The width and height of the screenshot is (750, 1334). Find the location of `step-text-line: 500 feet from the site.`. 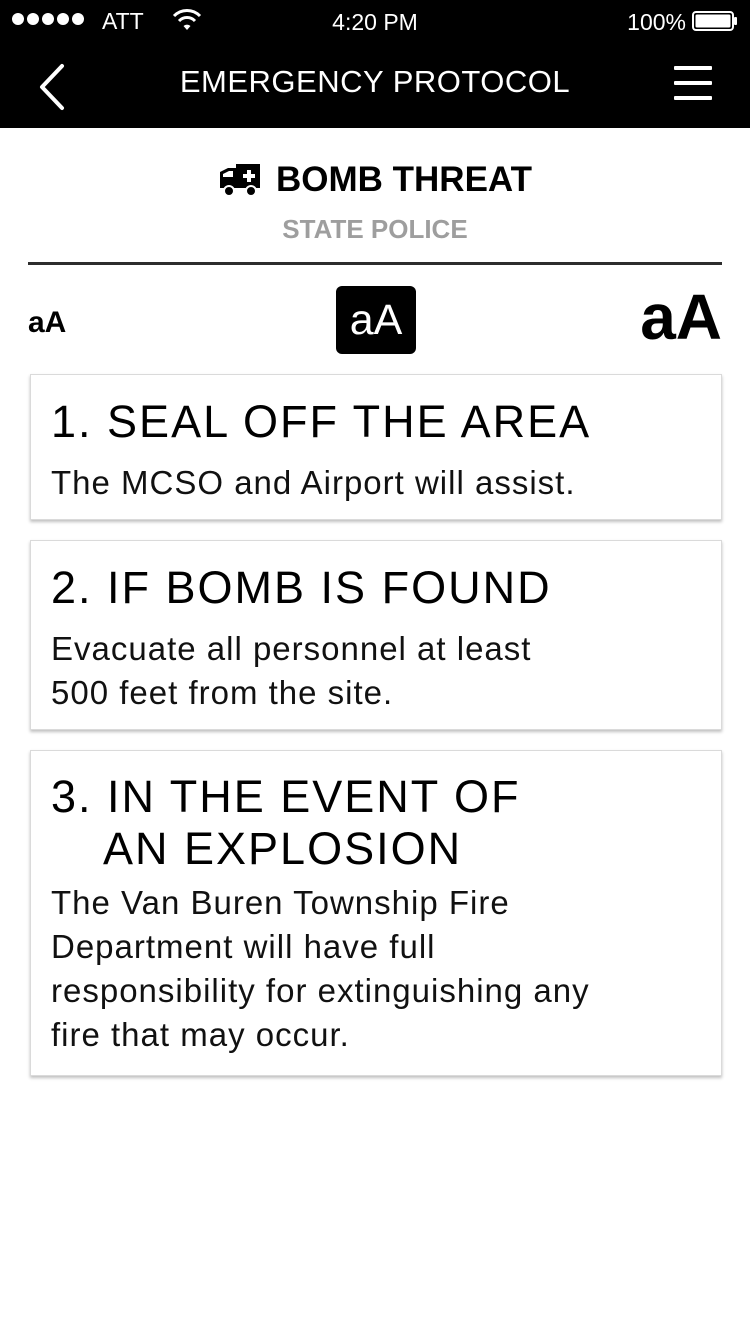

step-text-line: 500 feet from the site. is located at coordinates (222, 692).